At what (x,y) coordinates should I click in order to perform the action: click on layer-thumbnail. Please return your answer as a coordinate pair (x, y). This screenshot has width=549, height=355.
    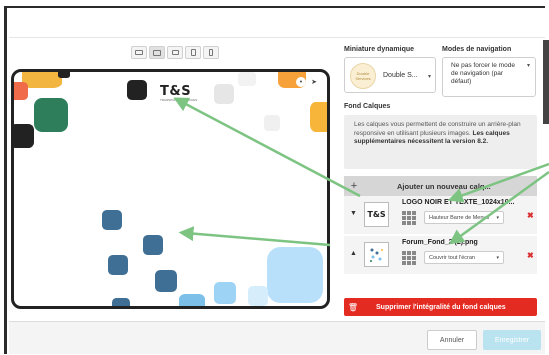
    Looking at the image, I should click on (376, 254).